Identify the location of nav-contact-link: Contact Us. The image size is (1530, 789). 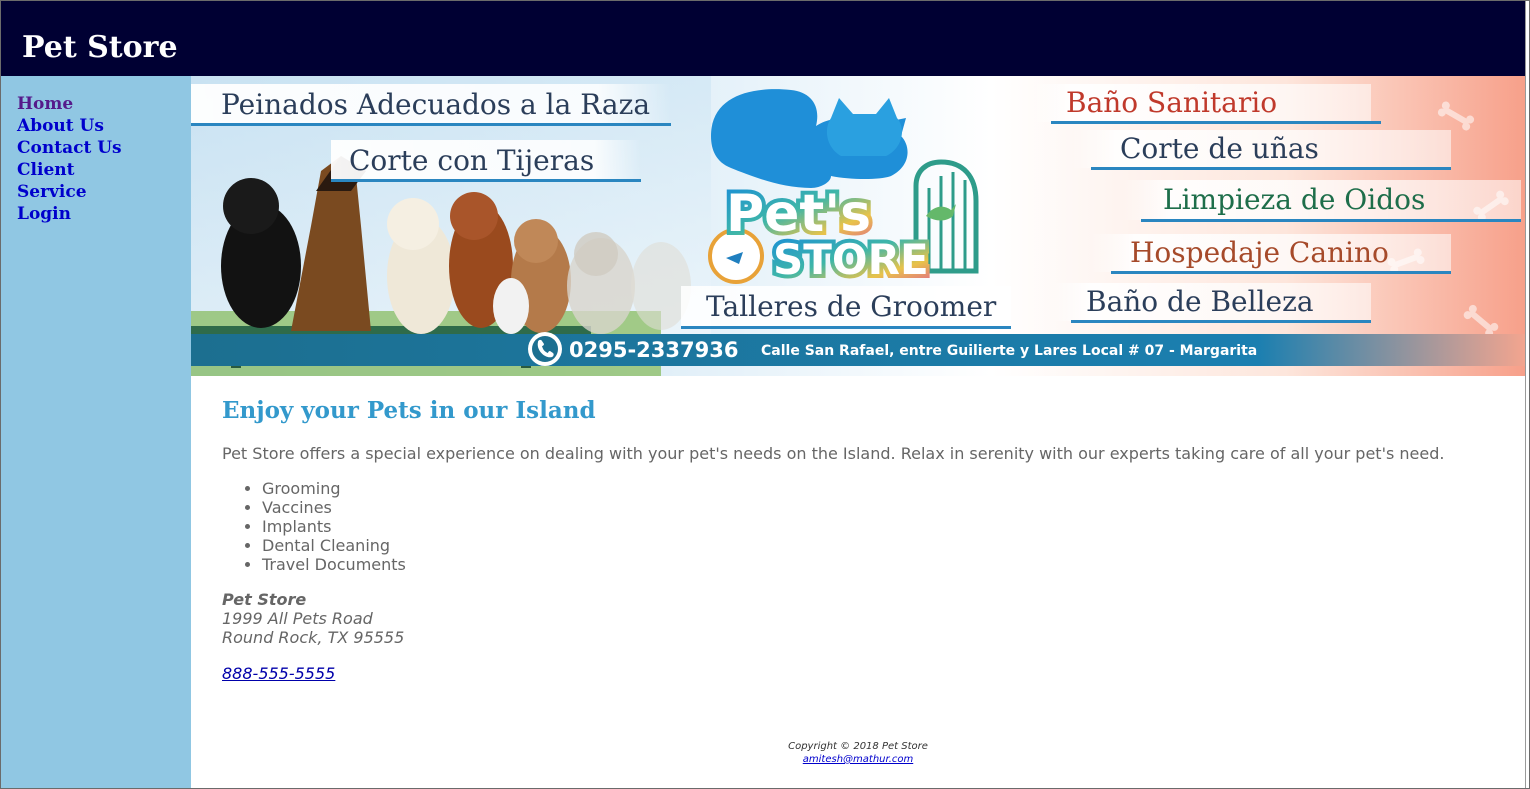
(69, 148).